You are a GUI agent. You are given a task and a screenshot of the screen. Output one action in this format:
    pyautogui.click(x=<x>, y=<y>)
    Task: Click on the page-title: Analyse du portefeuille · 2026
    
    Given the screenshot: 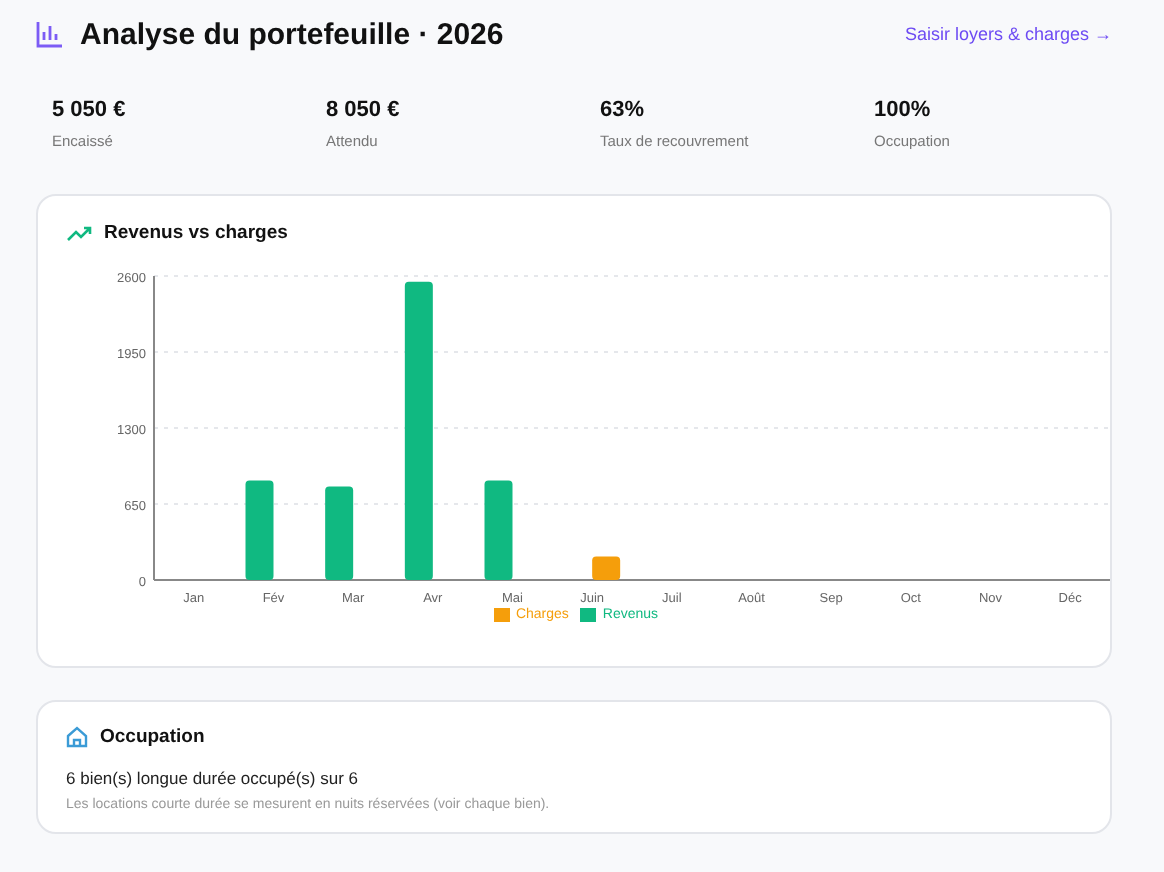 What is the action you would take?
    pyautogui.click(x=292, y=34)
    